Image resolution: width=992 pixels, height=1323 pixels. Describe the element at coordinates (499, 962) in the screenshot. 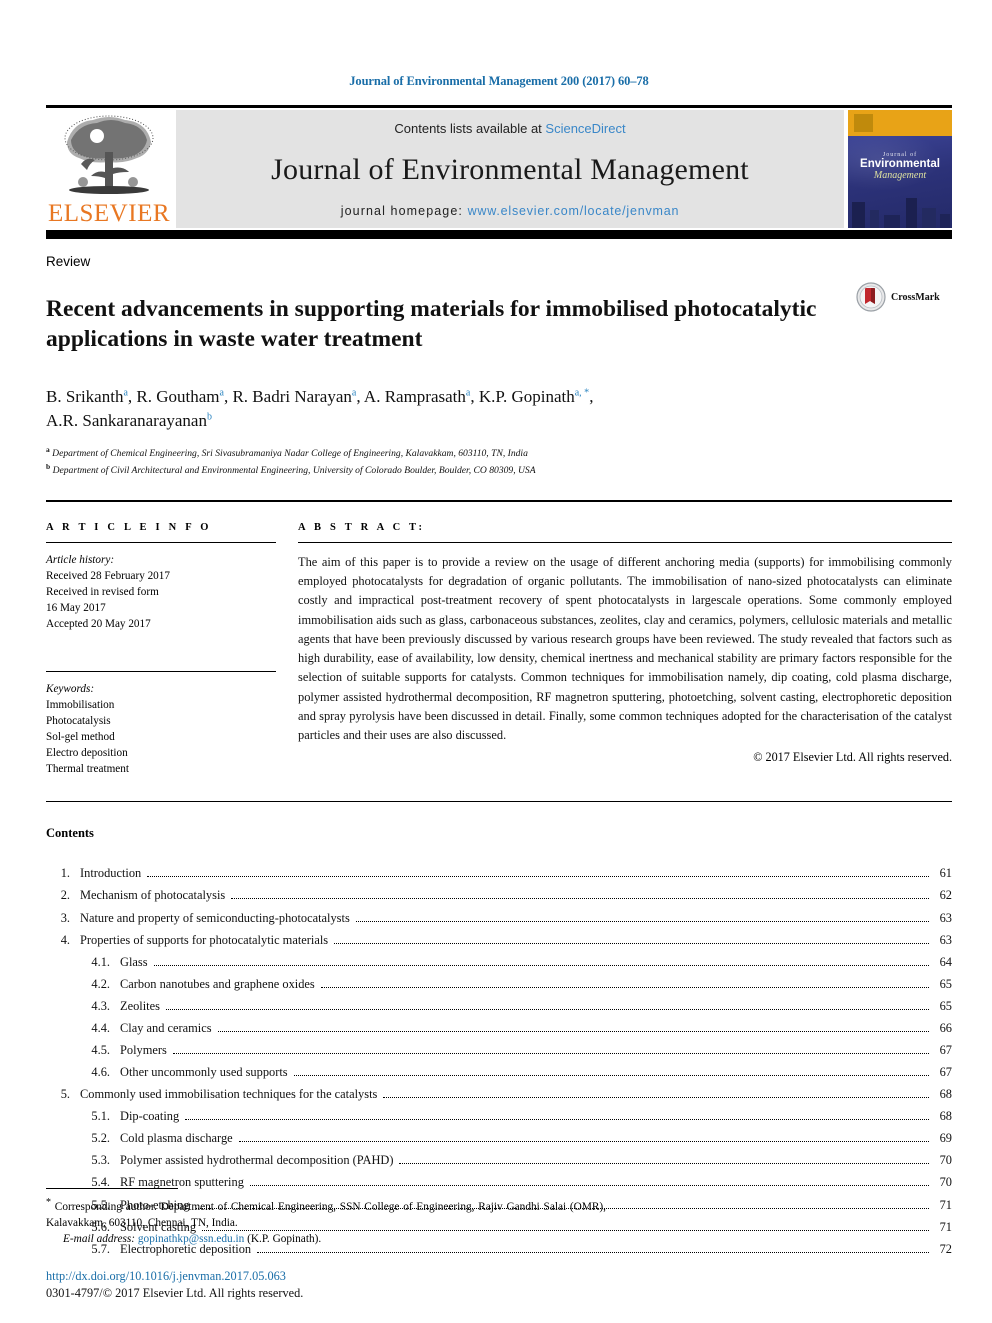

I see `toc-entry: 4.1. Glass 64` at that location.